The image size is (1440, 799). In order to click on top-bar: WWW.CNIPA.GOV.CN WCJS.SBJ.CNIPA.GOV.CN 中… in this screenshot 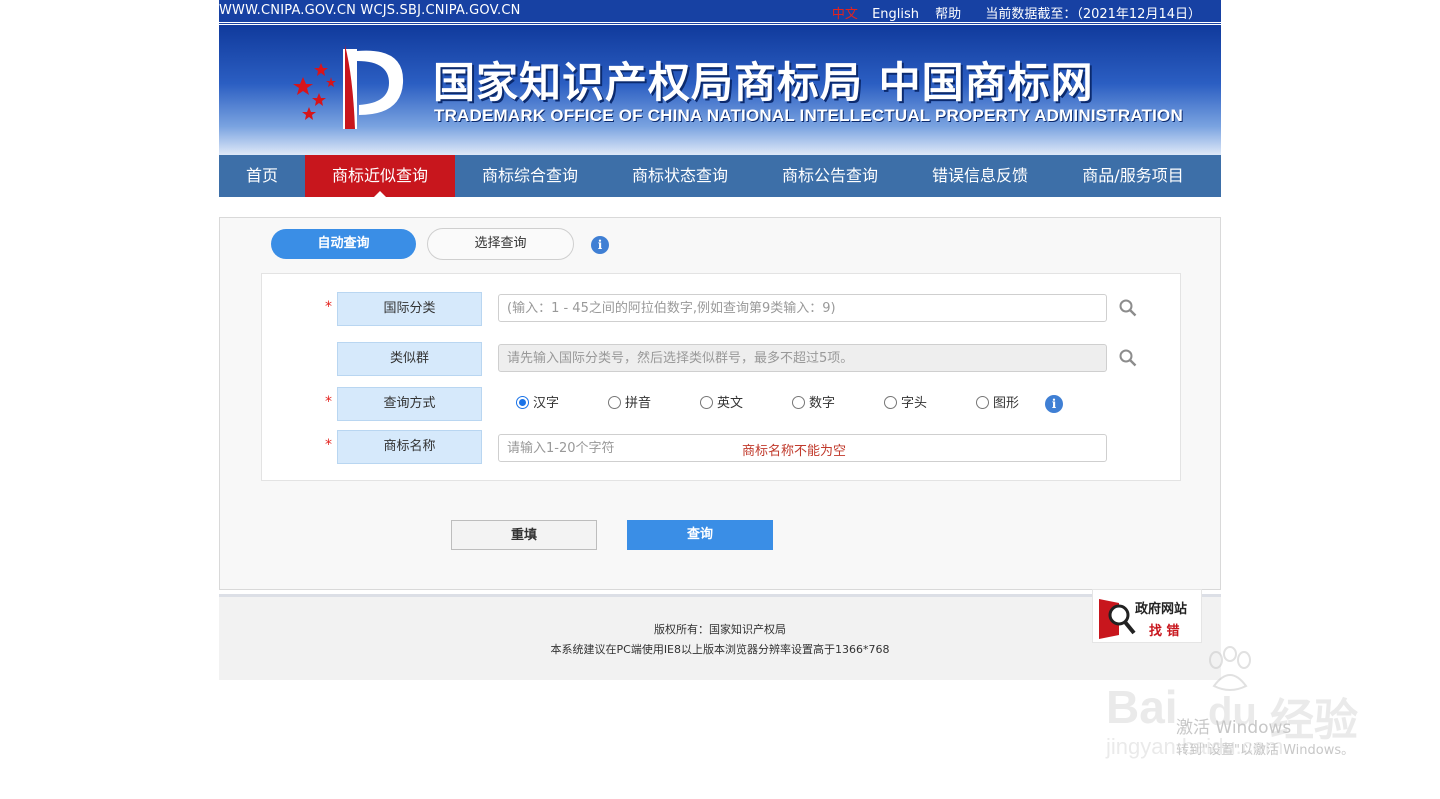, I will do `click(720, 12)`.